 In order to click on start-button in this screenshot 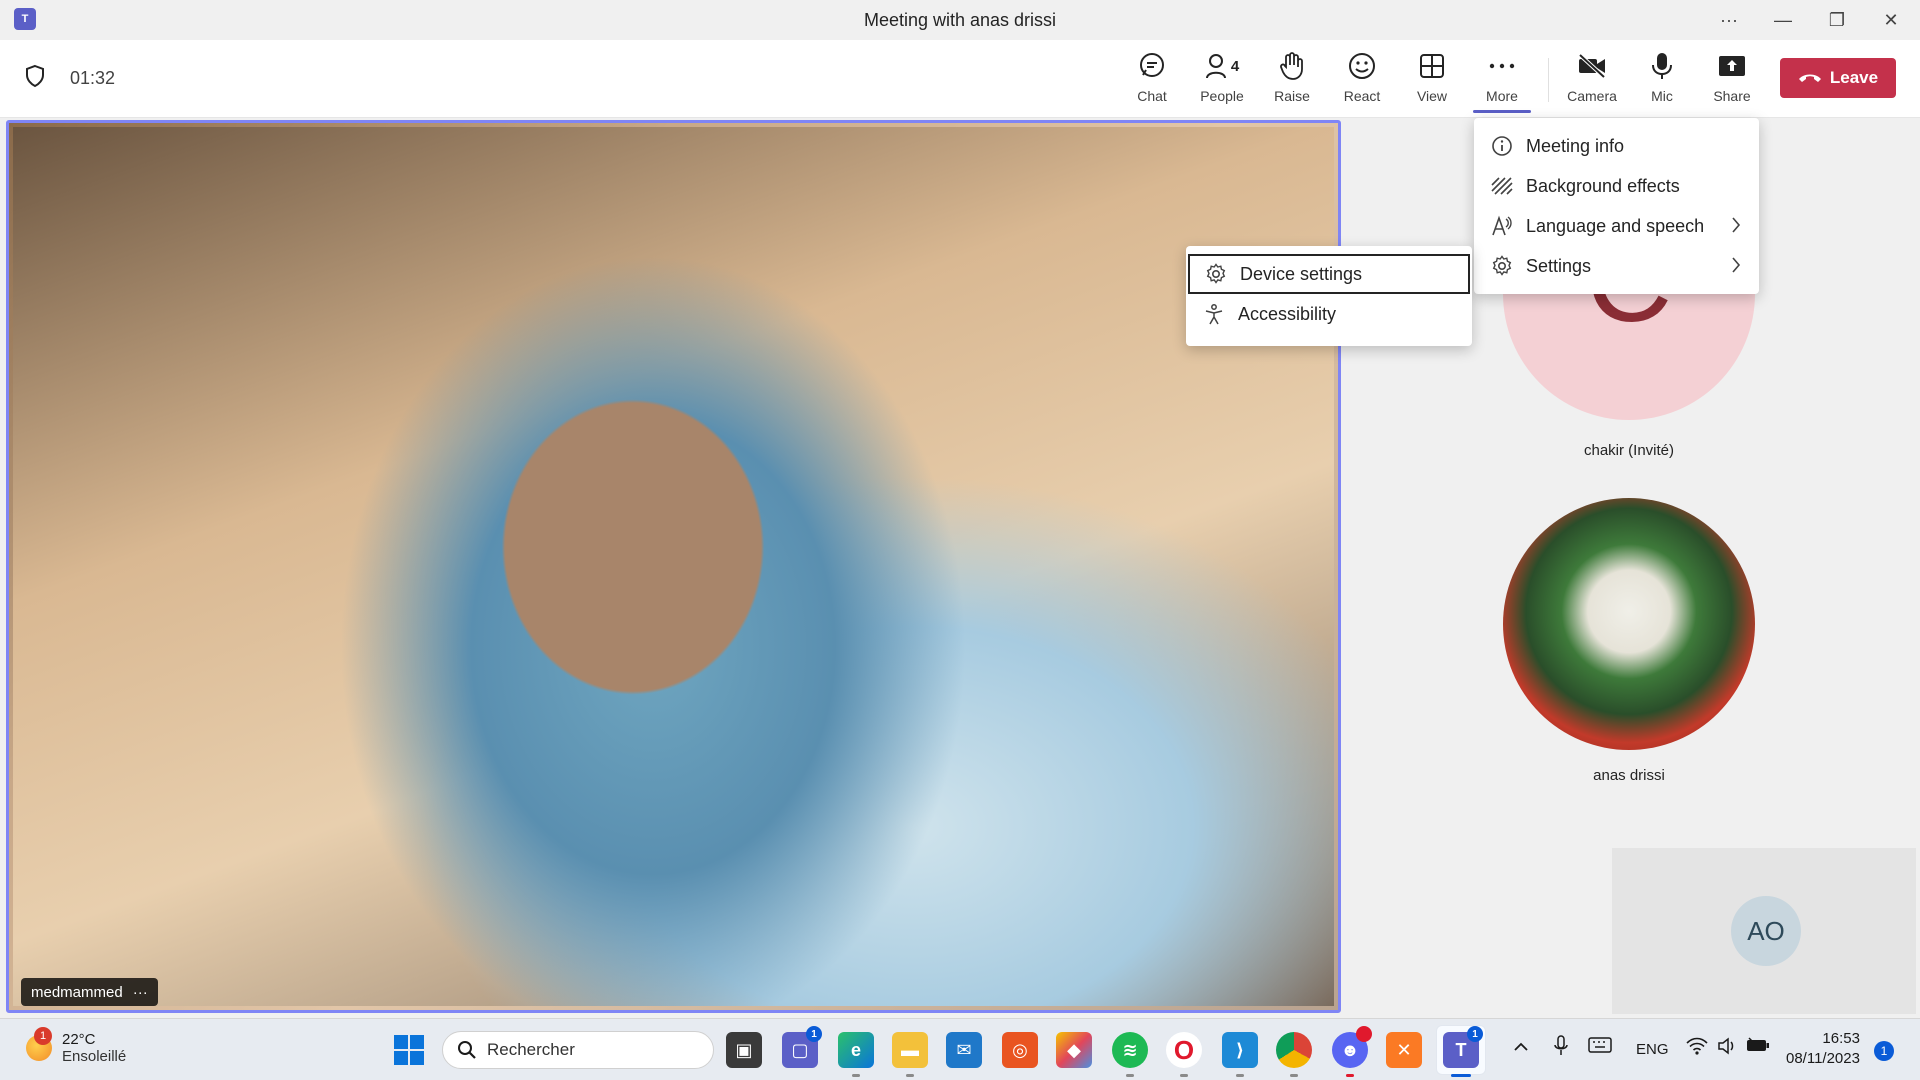, I will do `click(409, 1050)`.